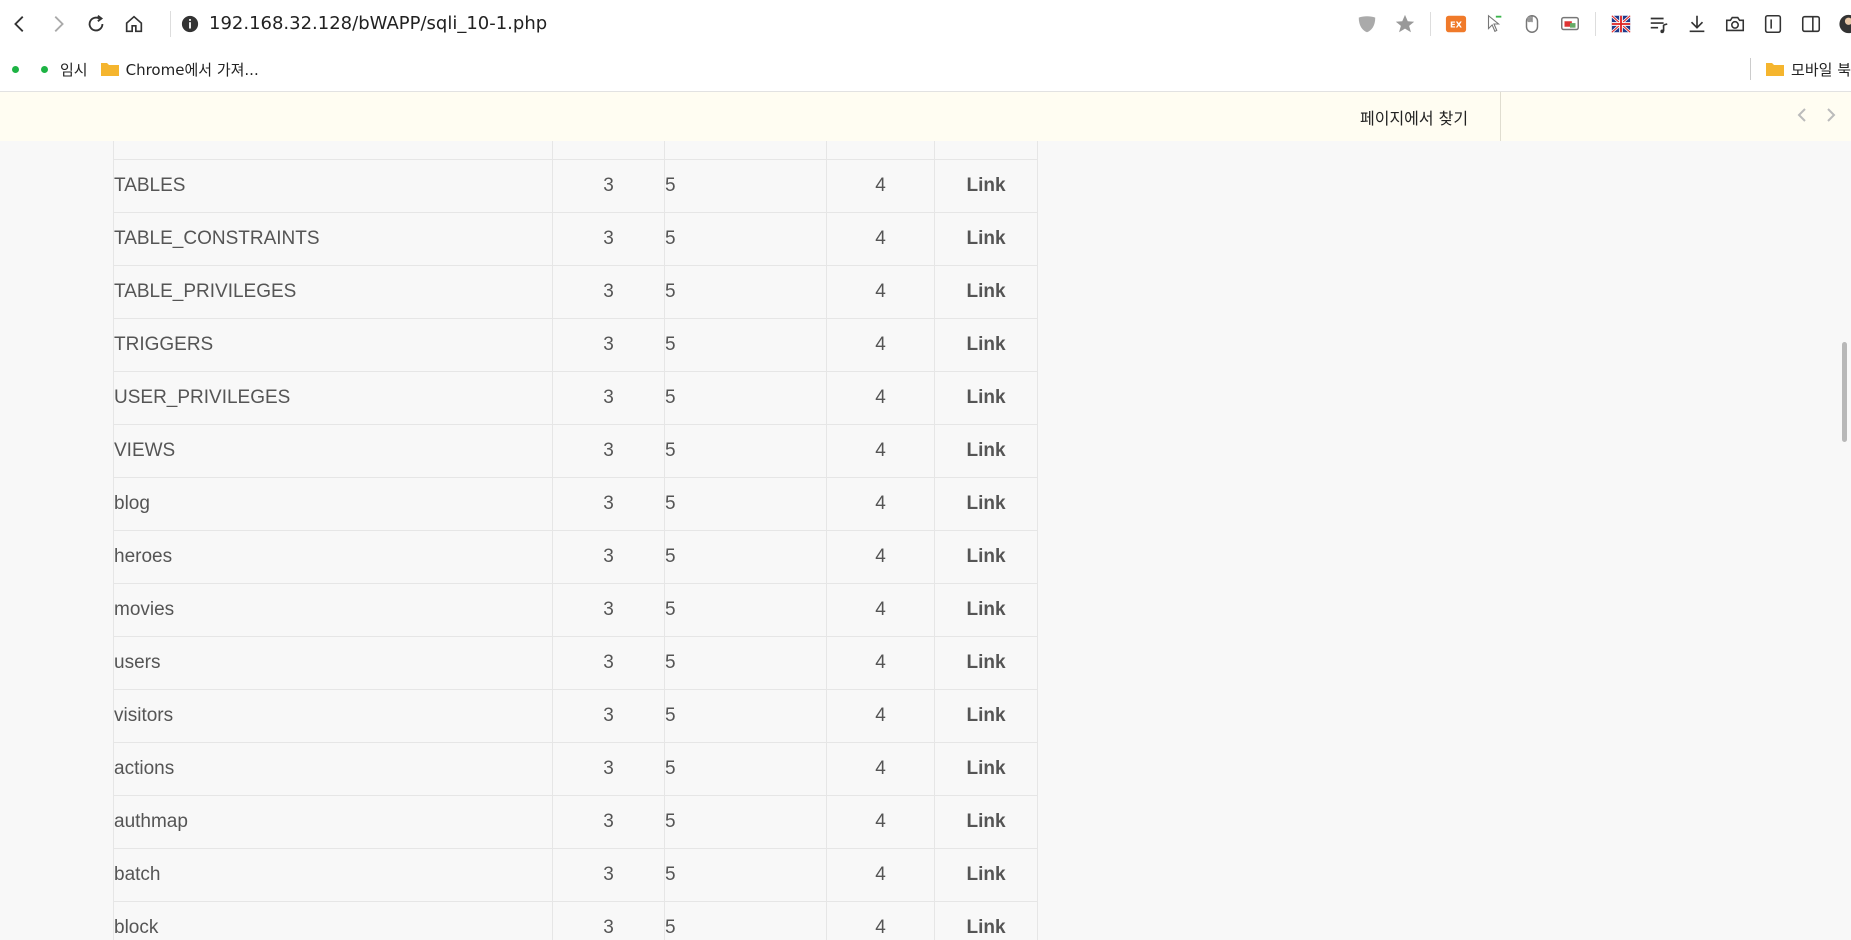 This screenshot has width=1851, height=940. What do you see at coordinates (333, 610) in the screenshot?
I see `cell-table-name: movies` at bounding box center [333, 610].